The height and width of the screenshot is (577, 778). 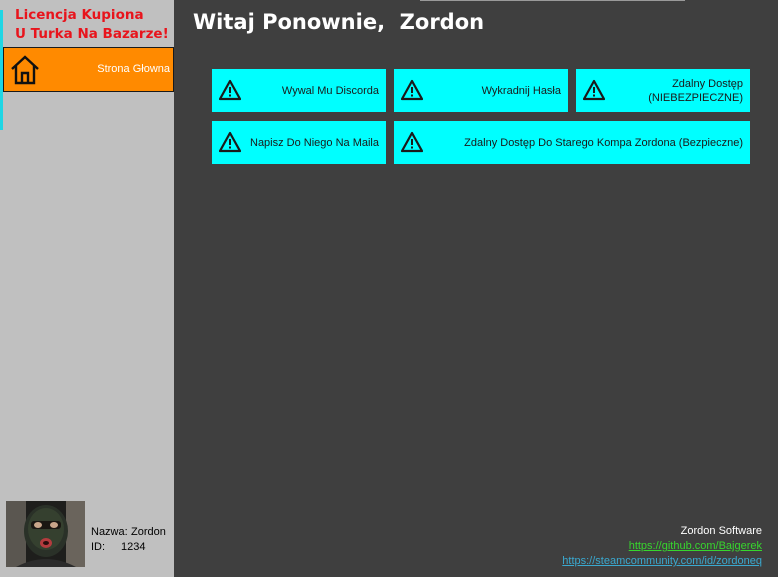 I want to click on user-info: Nazwa: Zordon ID: 1234, so click(x=128, y=540).